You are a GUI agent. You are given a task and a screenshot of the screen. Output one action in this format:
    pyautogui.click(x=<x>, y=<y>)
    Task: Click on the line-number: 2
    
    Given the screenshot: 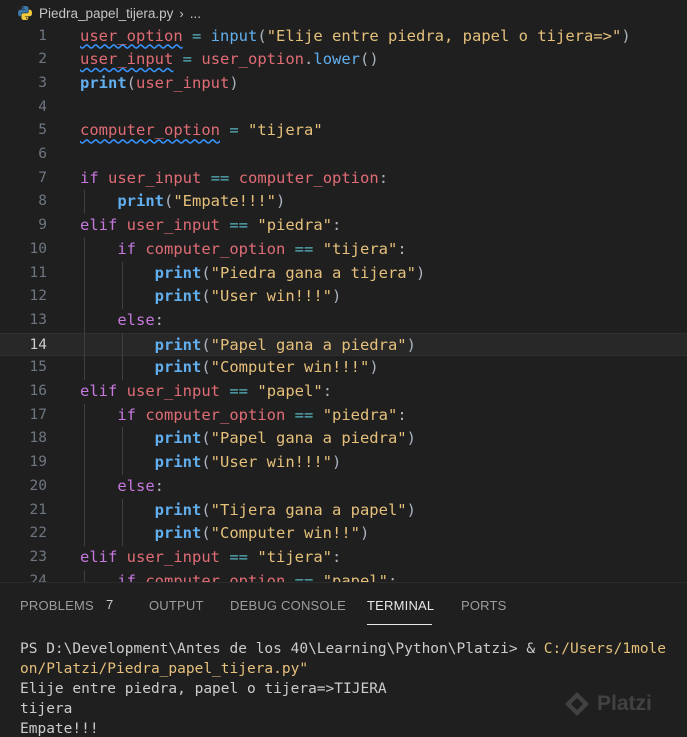 What is the action you would take?
    pyautogui.click(x=42, y=59)
    